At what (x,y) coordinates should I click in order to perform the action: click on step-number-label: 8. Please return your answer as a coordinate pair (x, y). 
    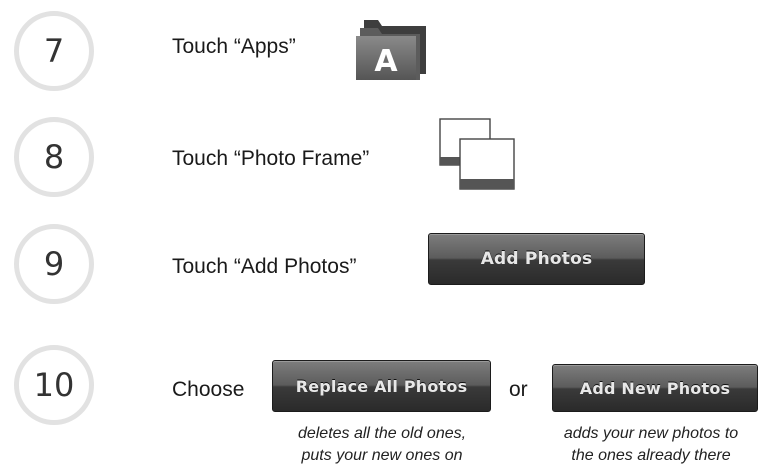
    Looking at the image, I should click on (54, 157).